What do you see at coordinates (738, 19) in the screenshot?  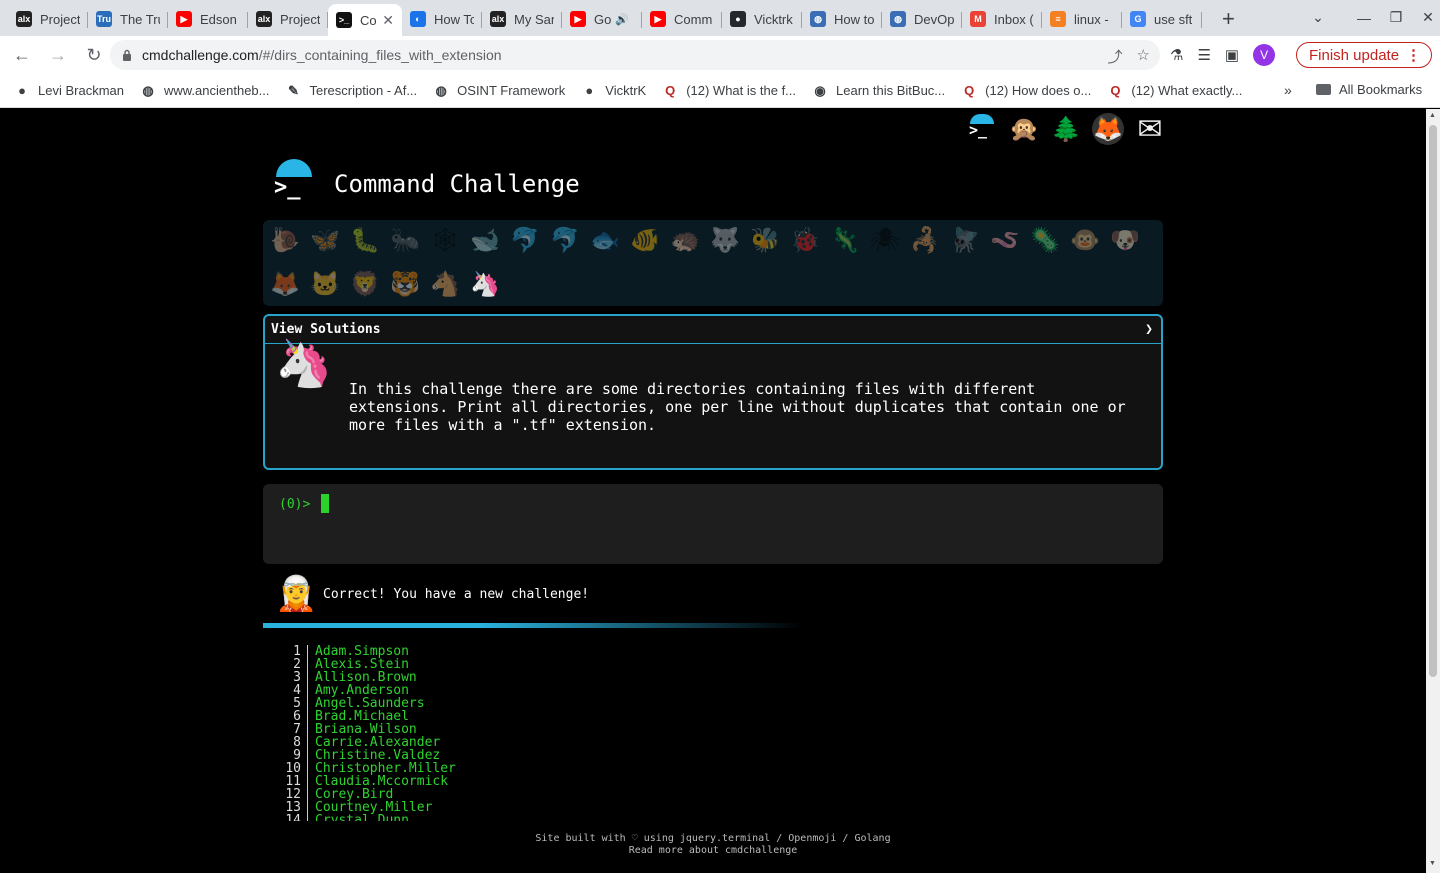 I see `tab-favicon-icon: ●` at bounding box center [738, 19].